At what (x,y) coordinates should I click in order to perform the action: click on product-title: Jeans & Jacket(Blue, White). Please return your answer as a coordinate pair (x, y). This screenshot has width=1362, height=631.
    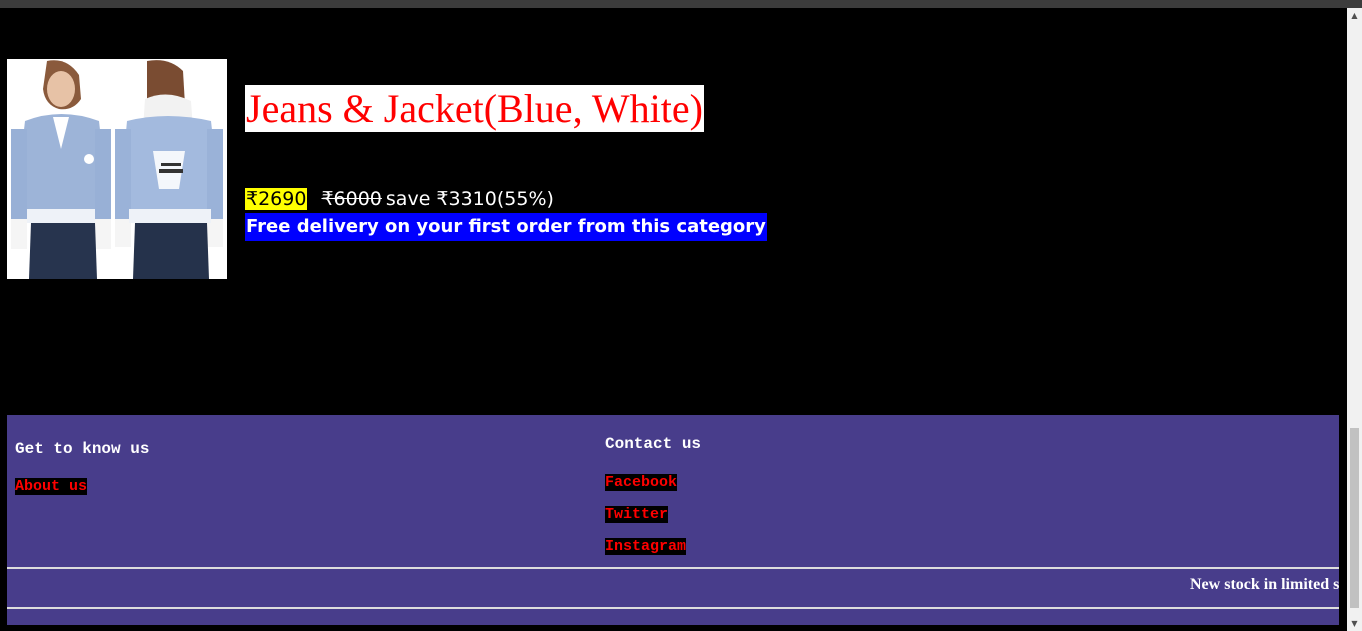
    Looking at the image, I should click on (474, 108).